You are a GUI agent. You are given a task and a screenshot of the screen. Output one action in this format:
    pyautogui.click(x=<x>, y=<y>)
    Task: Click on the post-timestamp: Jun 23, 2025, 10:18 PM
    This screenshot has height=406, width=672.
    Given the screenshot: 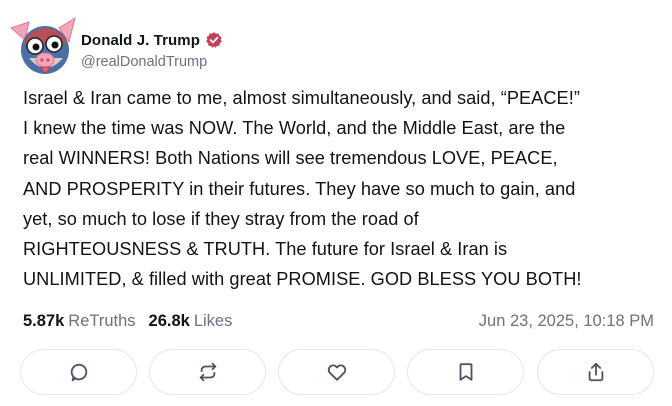 What is the action you would take?
    pyautogui.click(x=566, y=321)
    